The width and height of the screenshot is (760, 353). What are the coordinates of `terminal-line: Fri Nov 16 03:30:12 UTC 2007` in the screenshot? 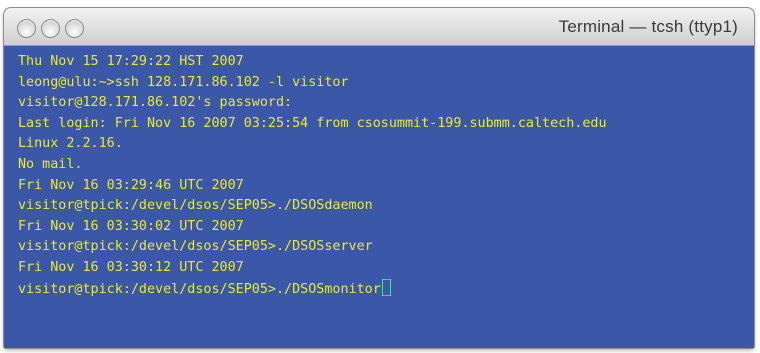 It's located at (131, 267).